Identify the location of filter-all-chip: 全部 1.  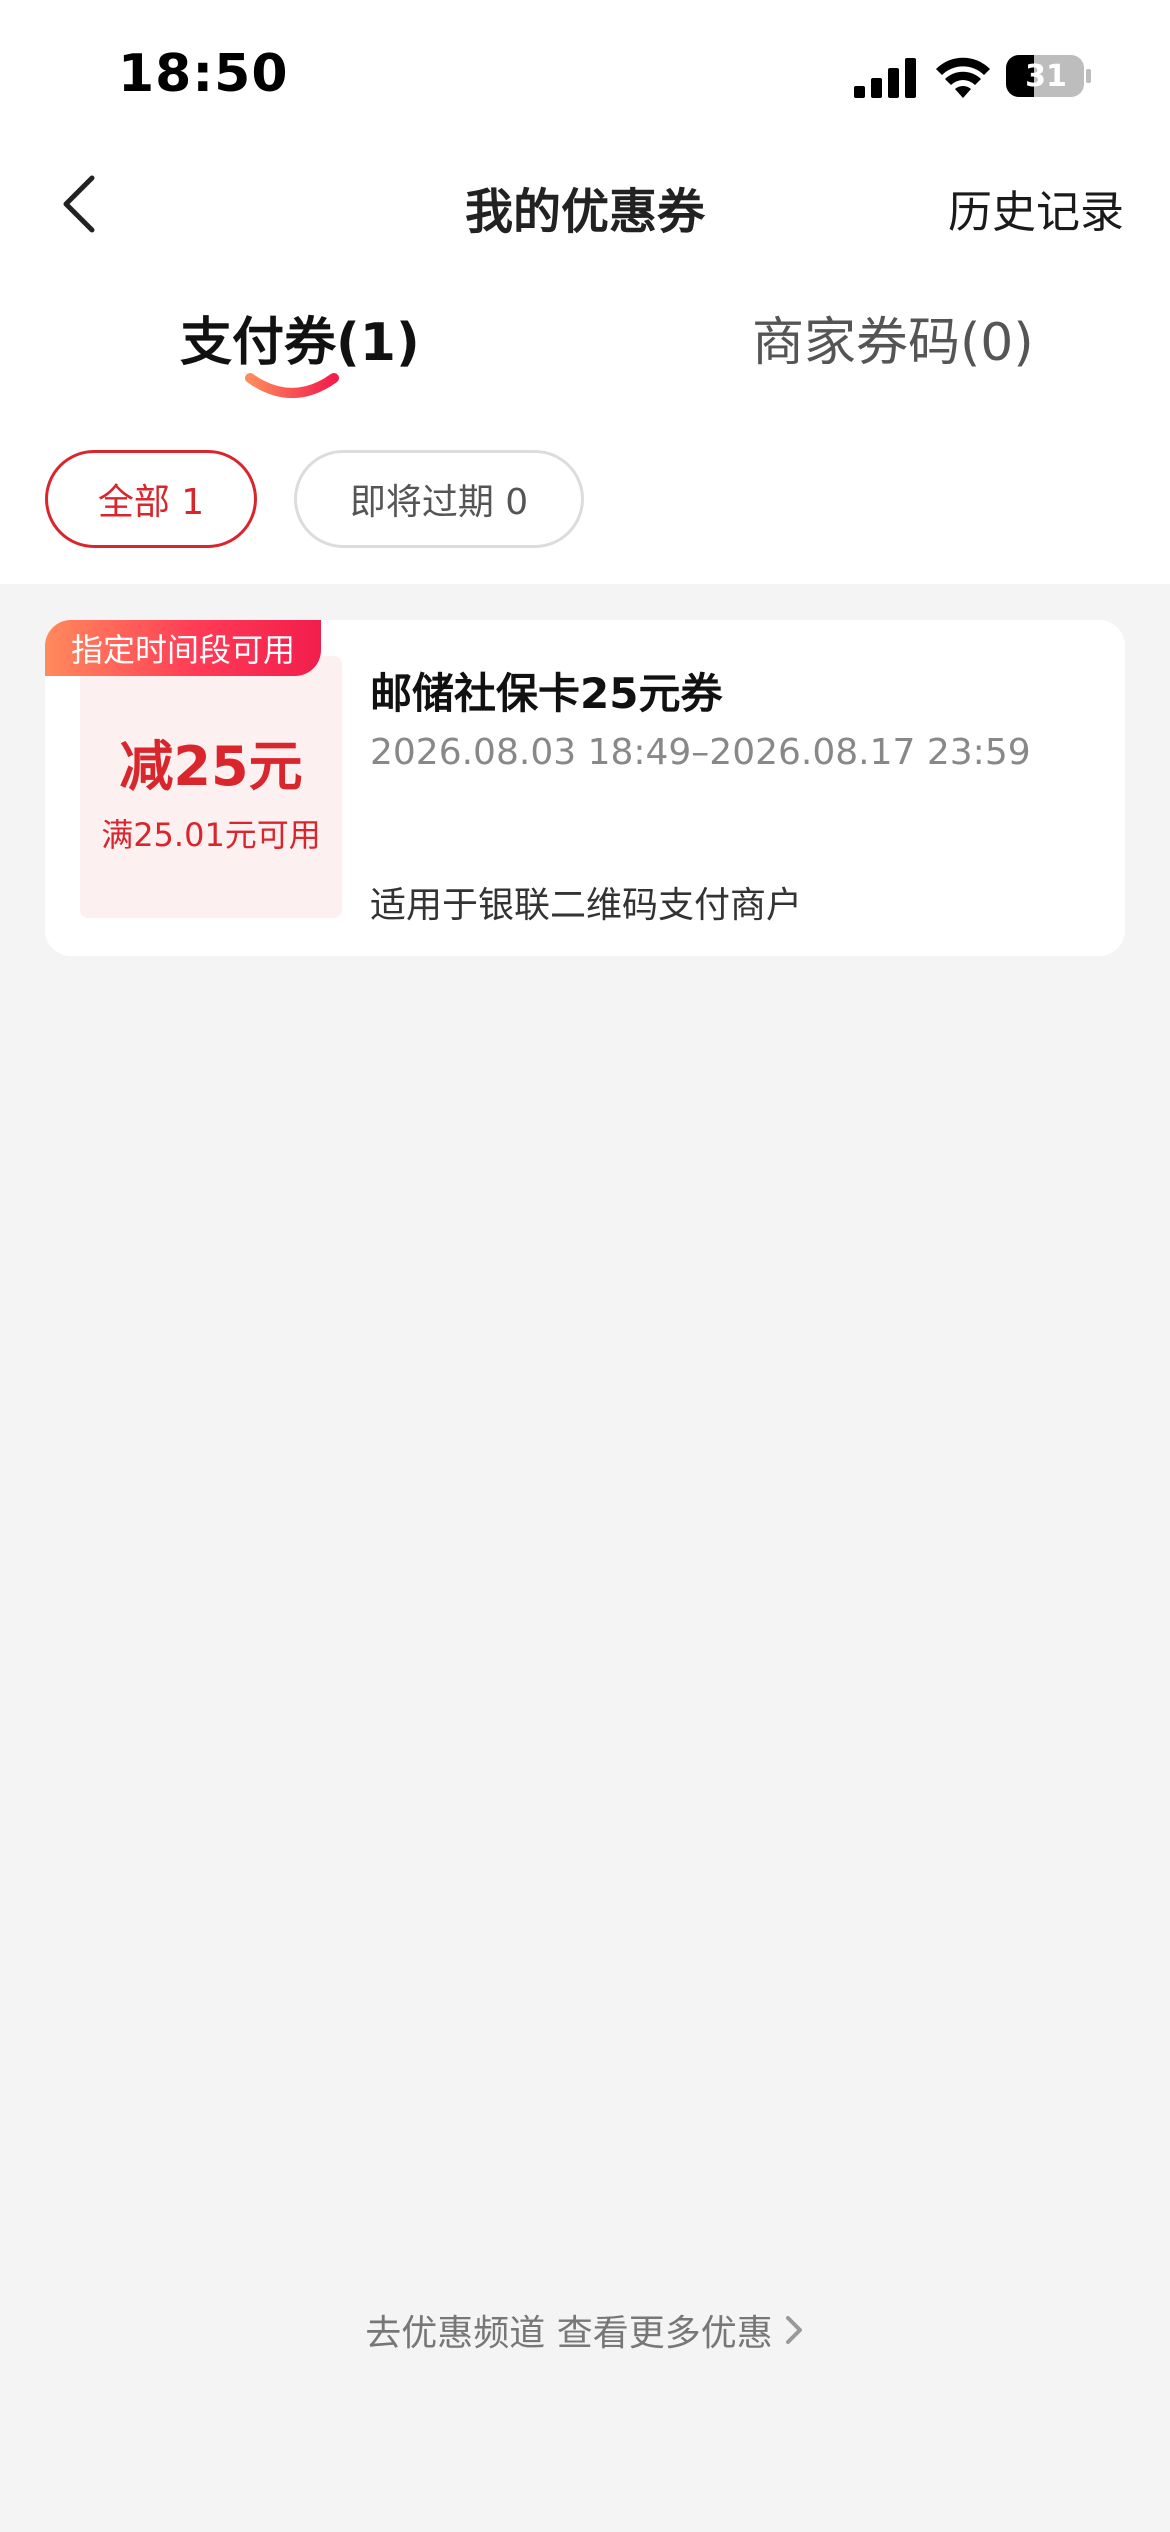
(151, 499).